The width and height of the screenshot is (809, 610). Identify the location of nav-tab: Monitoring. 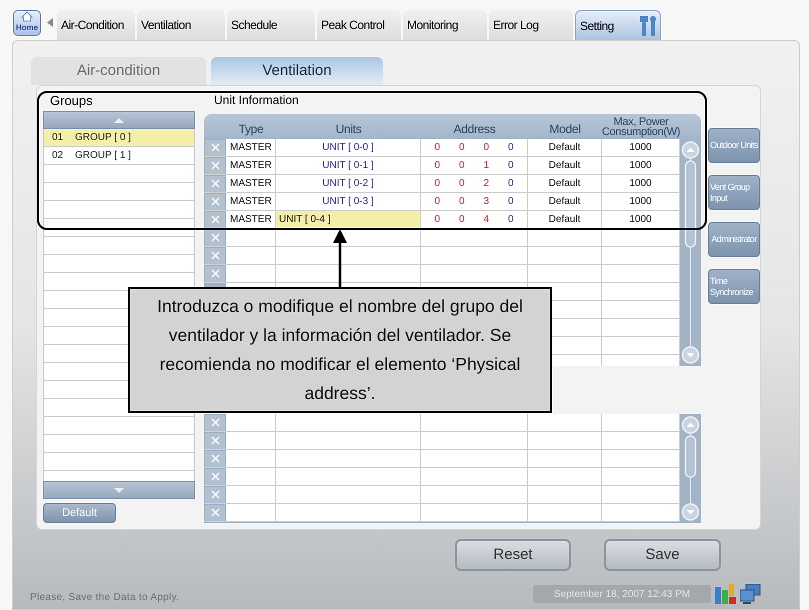
(445, 25).